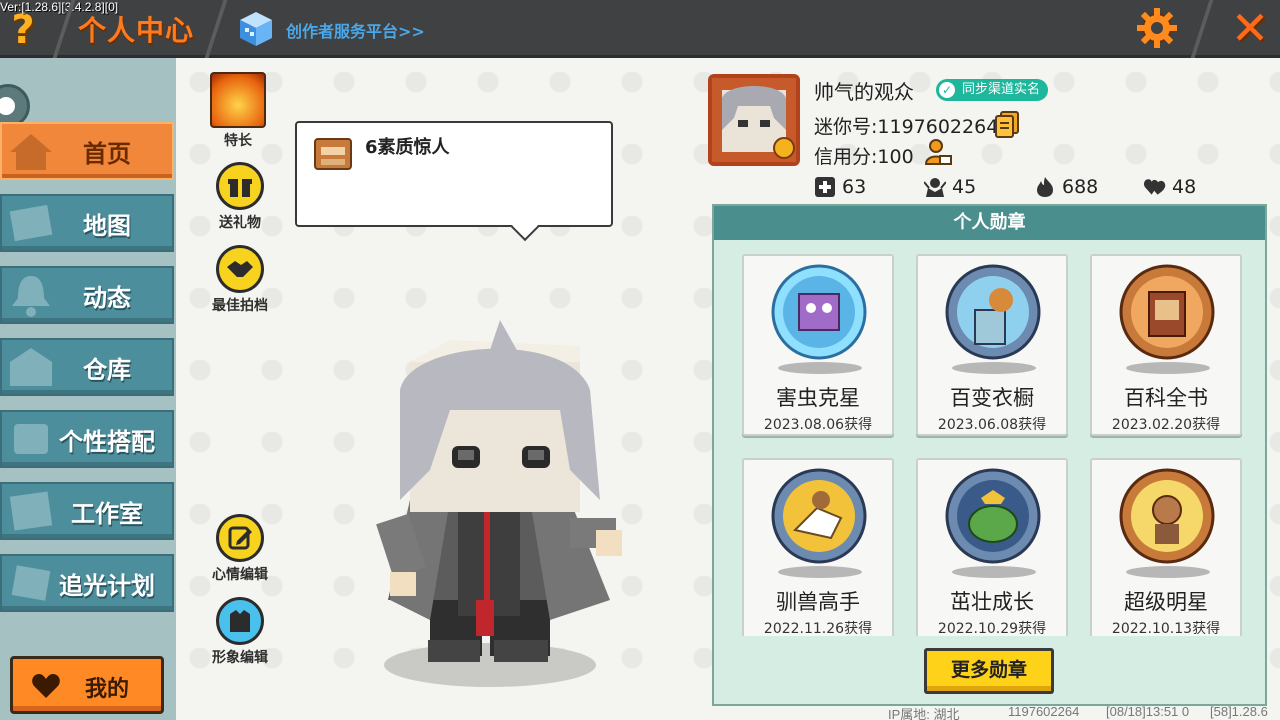  Describe the element at coordinates (818, 425) in the screenshot. I see `medal-date: 2023.08.06获得` at that location.